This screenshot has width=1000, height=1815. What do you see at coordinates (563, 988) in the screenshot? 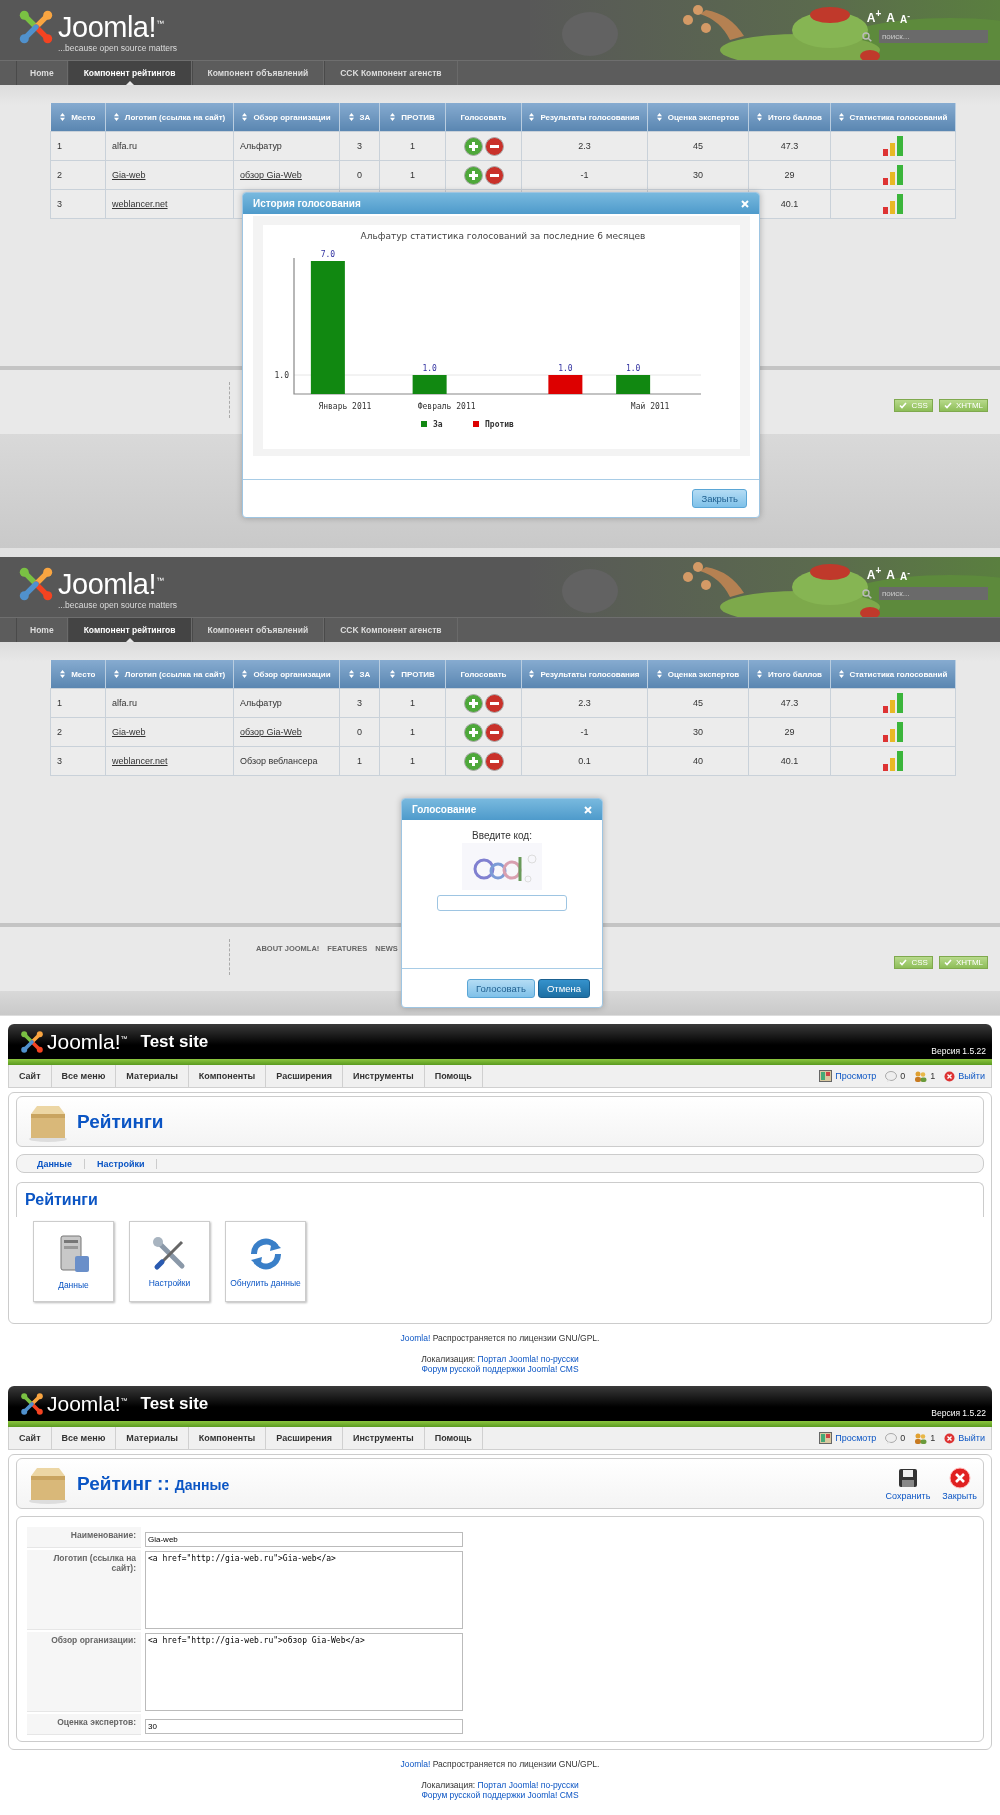
I see `dialog-button: Отмена` at bounding box center [563, 988].